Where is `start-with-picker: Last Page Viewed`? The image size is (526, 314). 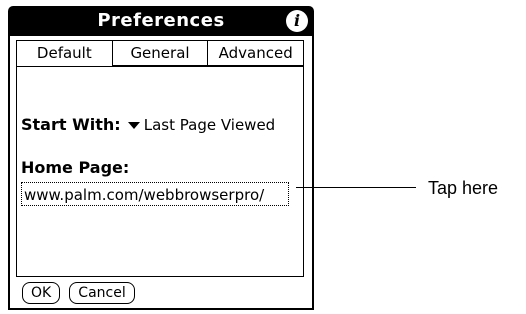
start-with-picker: Last Page Viewed is located at coordinates (200, 125).